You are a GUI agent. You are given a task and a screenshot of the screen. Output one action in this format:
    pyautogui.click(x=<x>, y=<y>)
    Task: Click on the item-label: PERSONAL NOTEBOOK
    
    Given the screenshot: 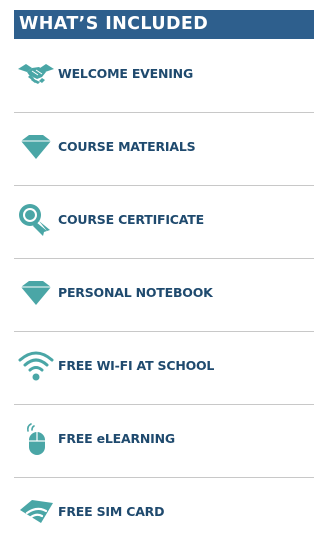 What is the action you would take?
    pyautogui.click(x=135, y=292)
    